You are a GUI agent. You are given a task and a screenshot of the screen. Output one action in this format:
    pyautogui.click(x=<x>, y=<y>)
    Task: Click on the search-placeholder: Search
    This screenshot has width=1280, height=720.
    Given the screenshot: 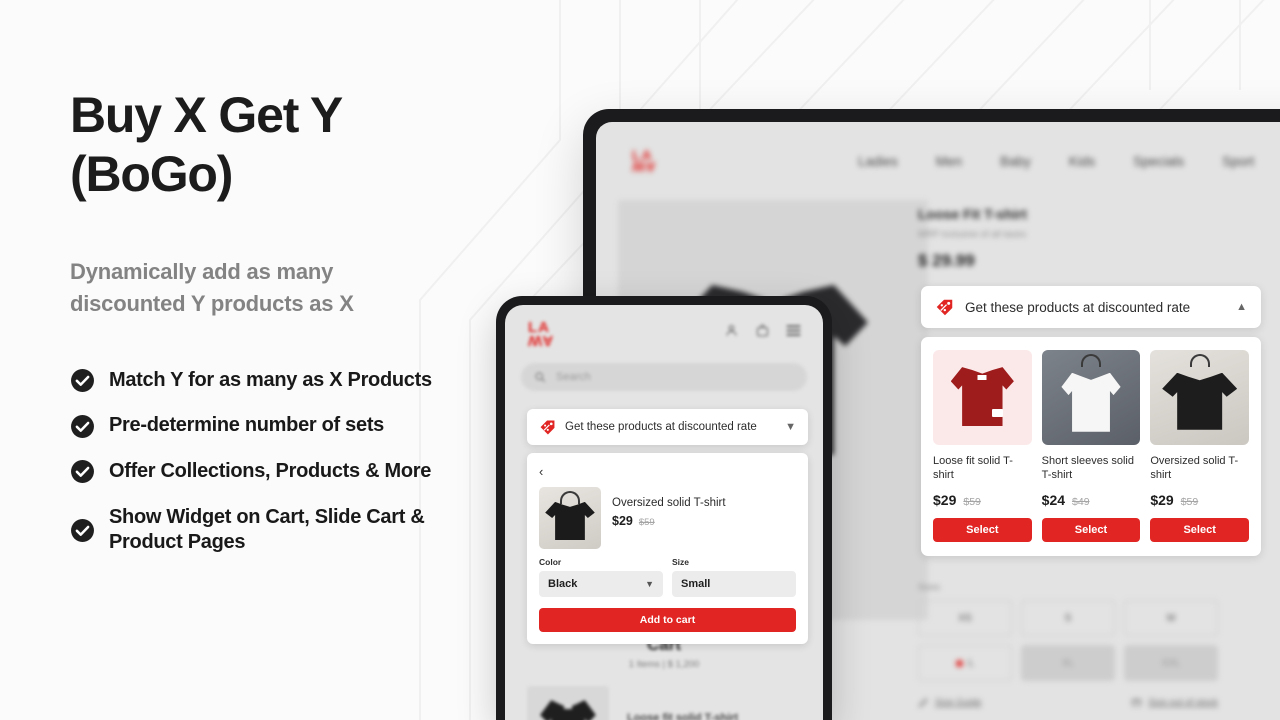 What is the action you would take?
    pyautogui.click(x=573, y=377)
    